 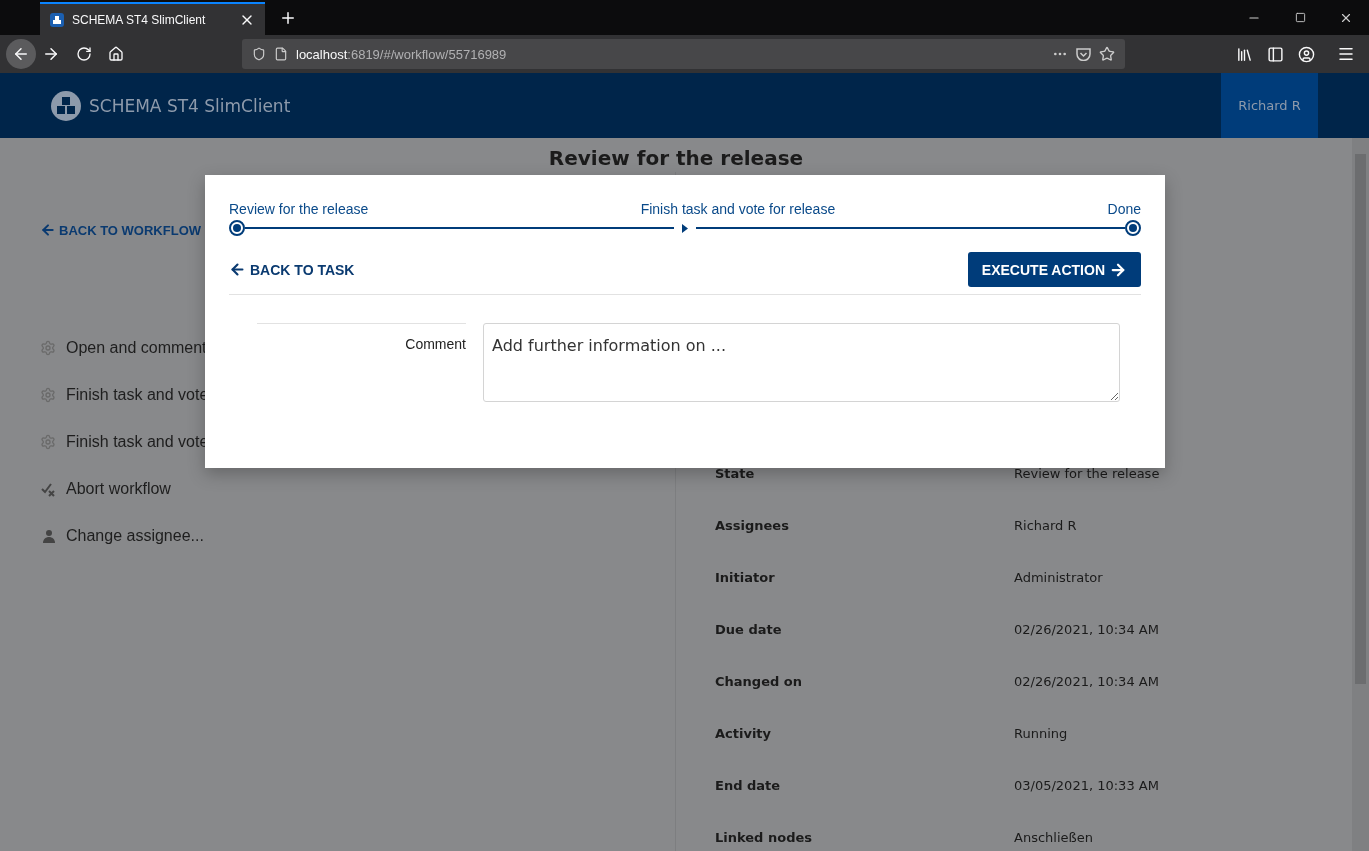 What do you see at coordinates (1041, 734) in the screenshot?
I see `detail-value: Running` at bounding box center [1041, 734].